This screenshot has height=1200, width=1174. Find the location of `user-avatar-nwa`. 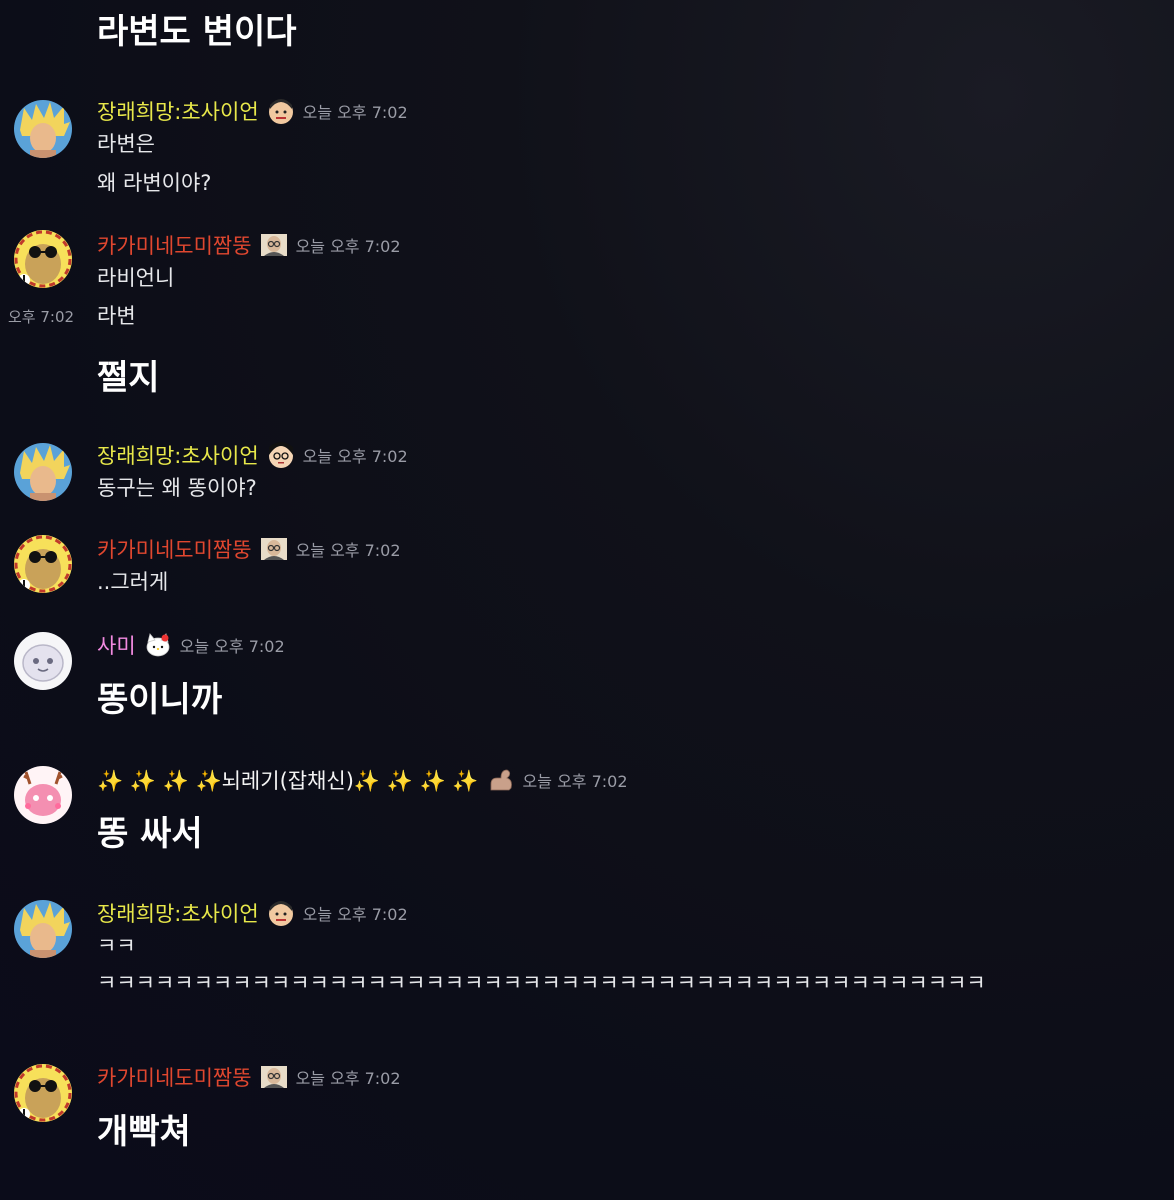

user-avatar-nwa is located at coordinates (43, 795).